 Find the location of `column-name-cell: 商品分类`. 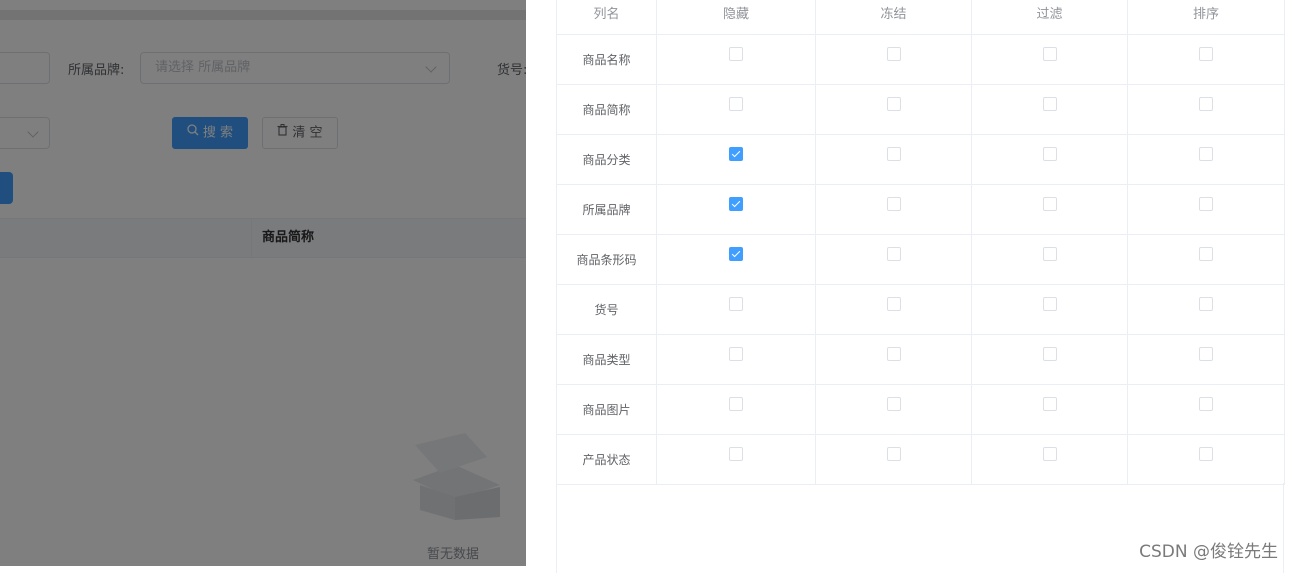

column-name-cell: 商品分类 is located at coordinates (606, 159).